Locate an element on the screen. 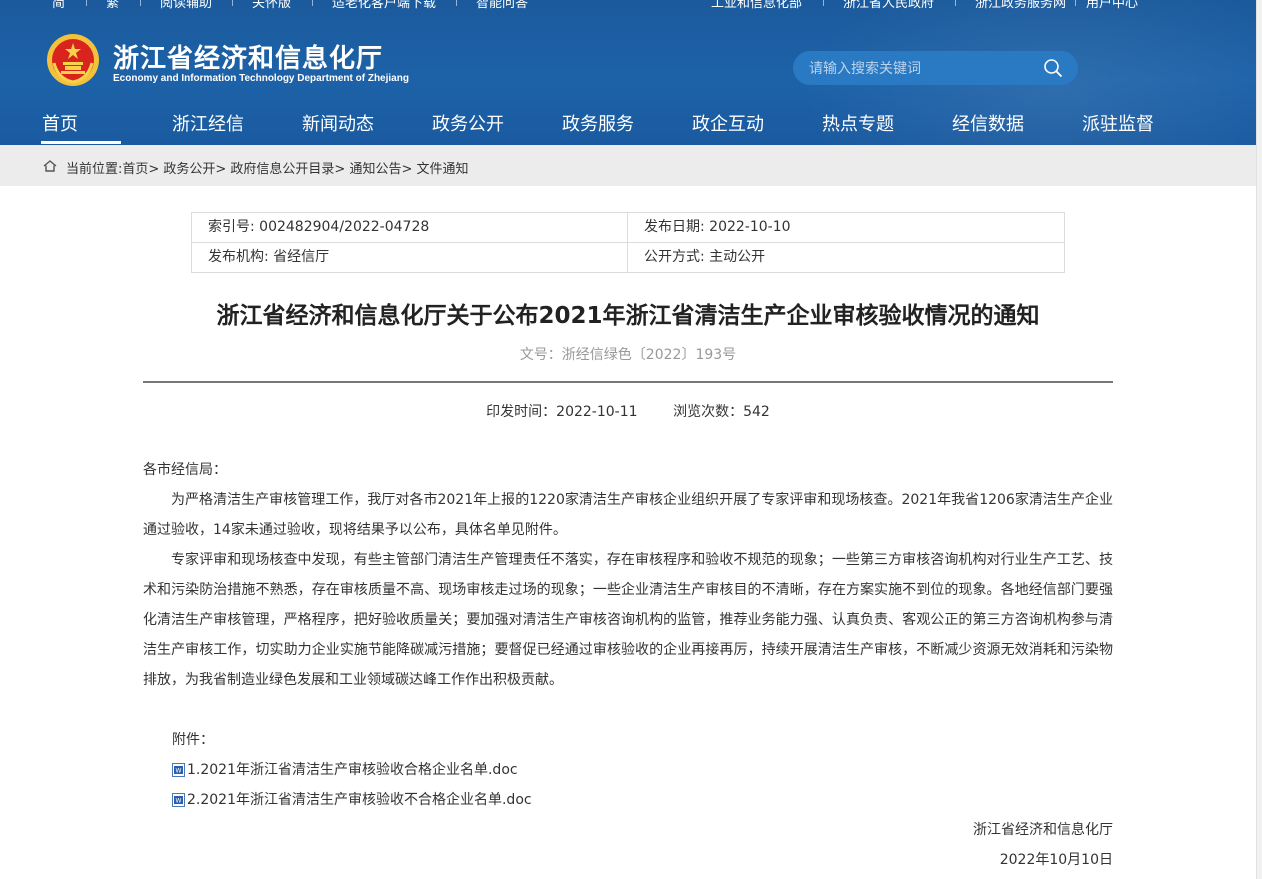 Image resolution: width=1262 pixels, height=879 pixels. topbar-link-traditional: 繁 is located at coordinates (112, 5).